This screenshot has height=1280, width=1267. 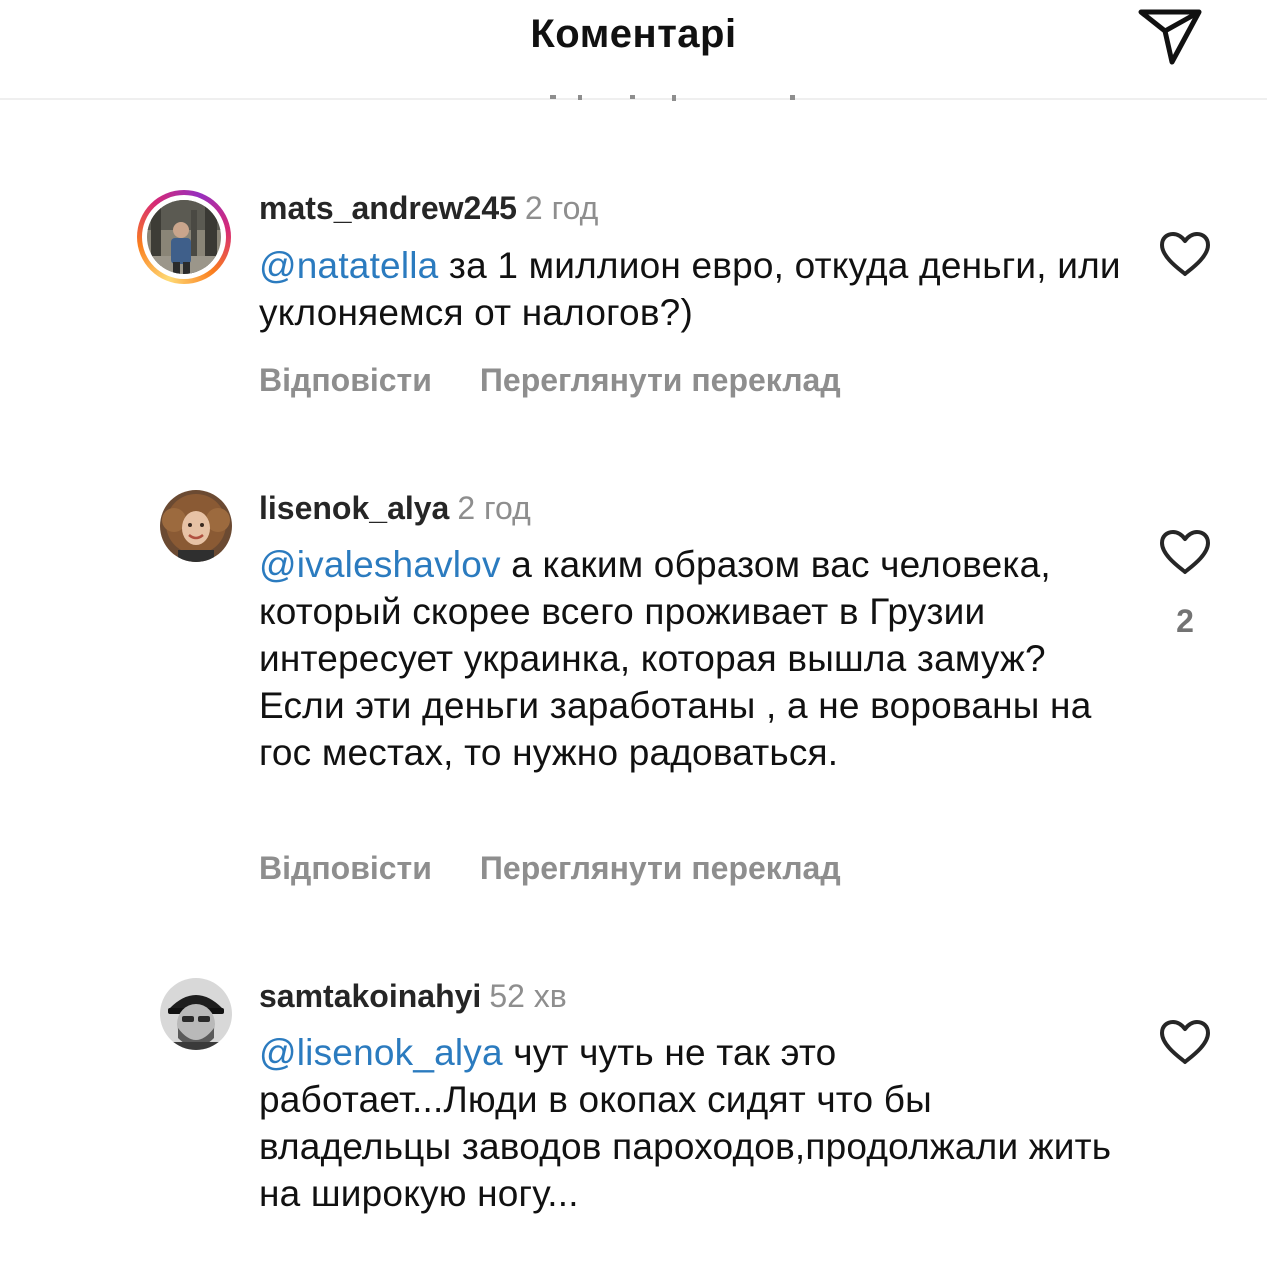 I want to click on username: lisenok_alya, so click(x=354, y=508).